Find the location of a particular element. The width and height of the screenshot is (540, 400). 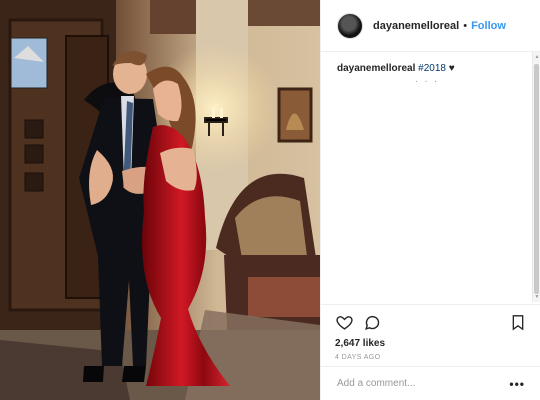

caption-username: dayanemelloreal is located at coordinates (376, 68).